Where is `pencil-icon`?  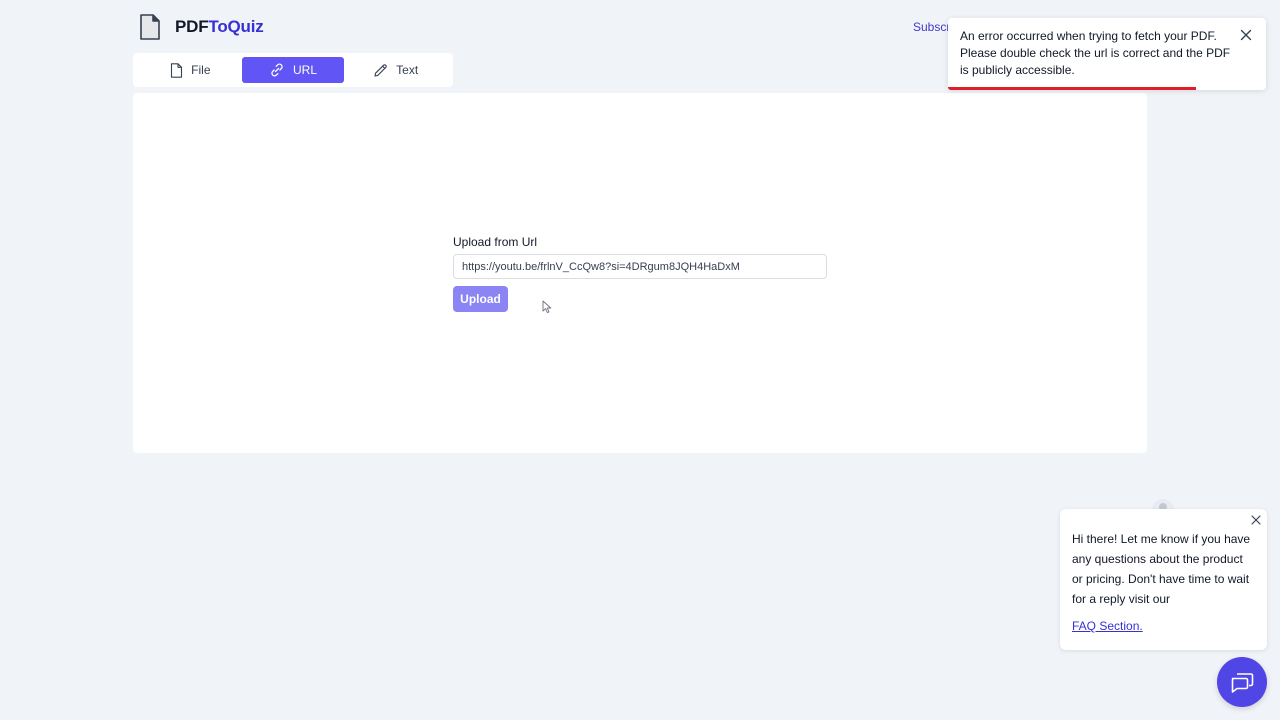 pencil-icon is located at coordinates (380, 70).